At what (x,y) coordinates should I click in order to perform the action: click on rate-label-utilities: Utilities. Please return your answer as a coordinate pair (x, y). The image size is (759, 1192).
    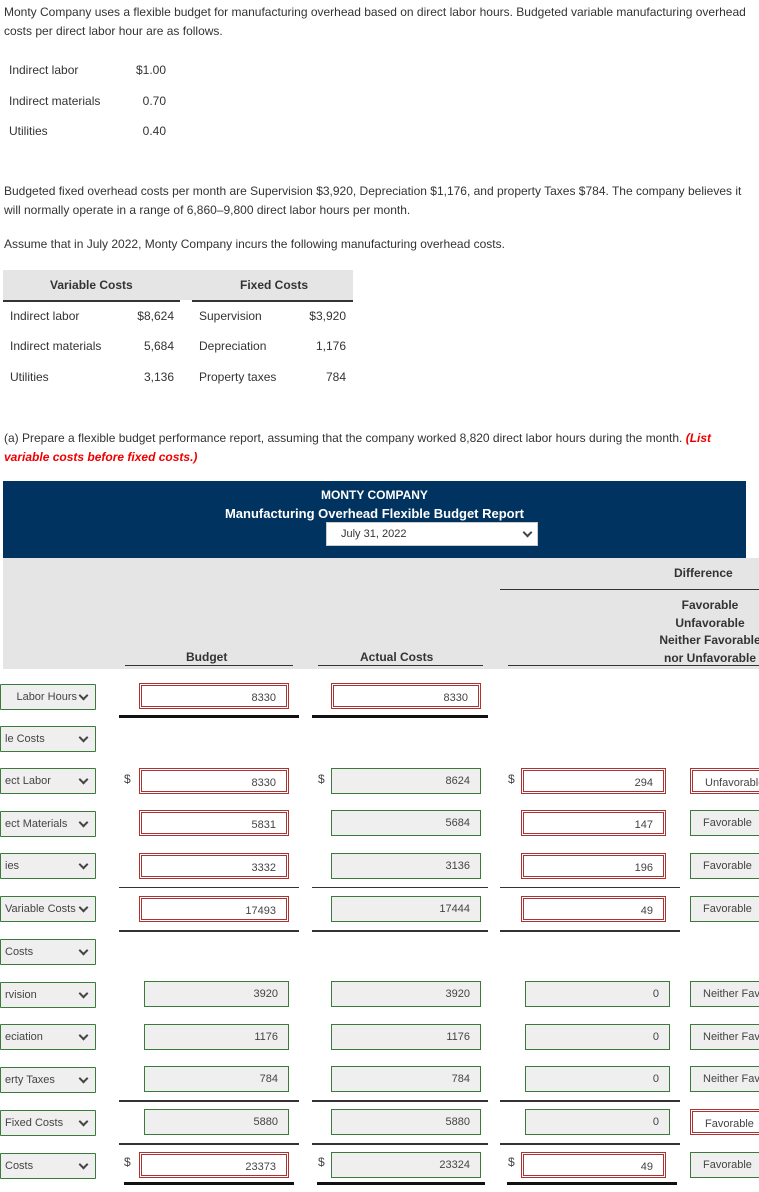
    Looking at the image, I should click on (28, 131).